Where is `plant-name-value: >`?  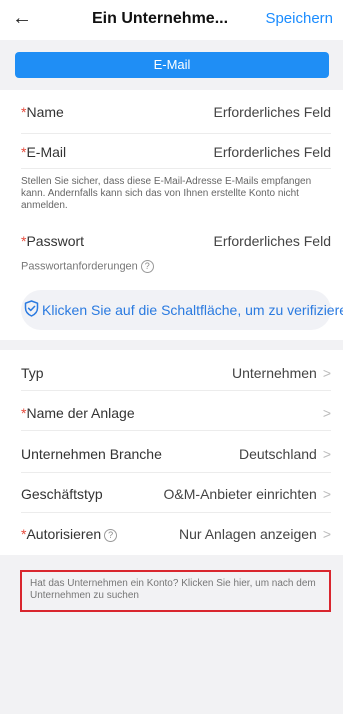 plant-name-value: > is located at coordinates (324, 413).